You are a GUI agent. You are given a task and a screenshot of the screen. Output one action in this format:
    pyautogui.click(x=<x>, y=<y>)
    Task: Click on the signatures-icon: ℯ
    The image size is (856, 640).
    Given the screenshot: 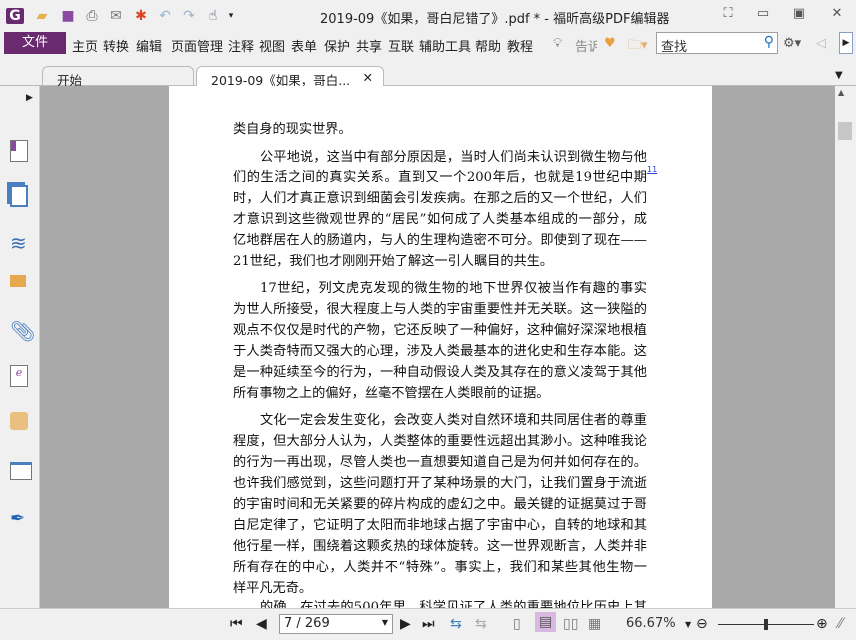 What is the action you would take?
    pyautogui.click(x=19, y=376)
    